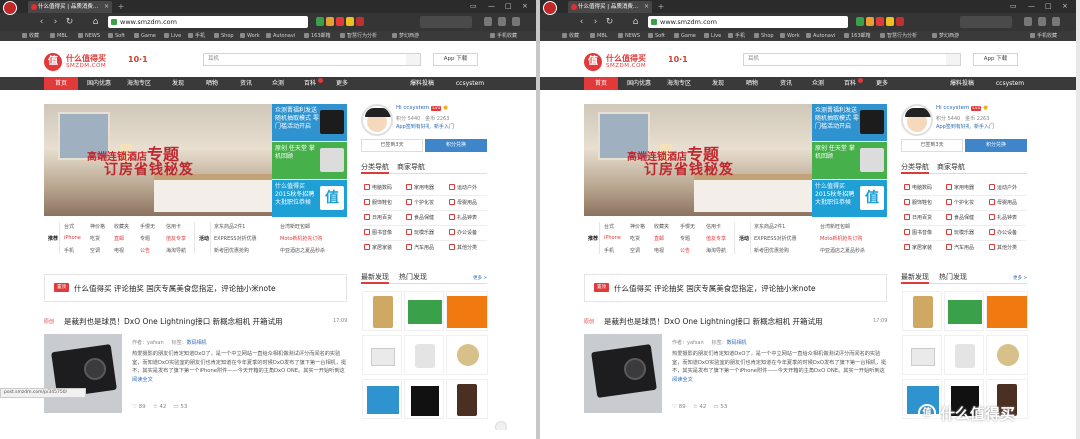 The height and width of the screenshot is (439, 1080). I want to click on cat-link: 直邮, so click(659, 238).